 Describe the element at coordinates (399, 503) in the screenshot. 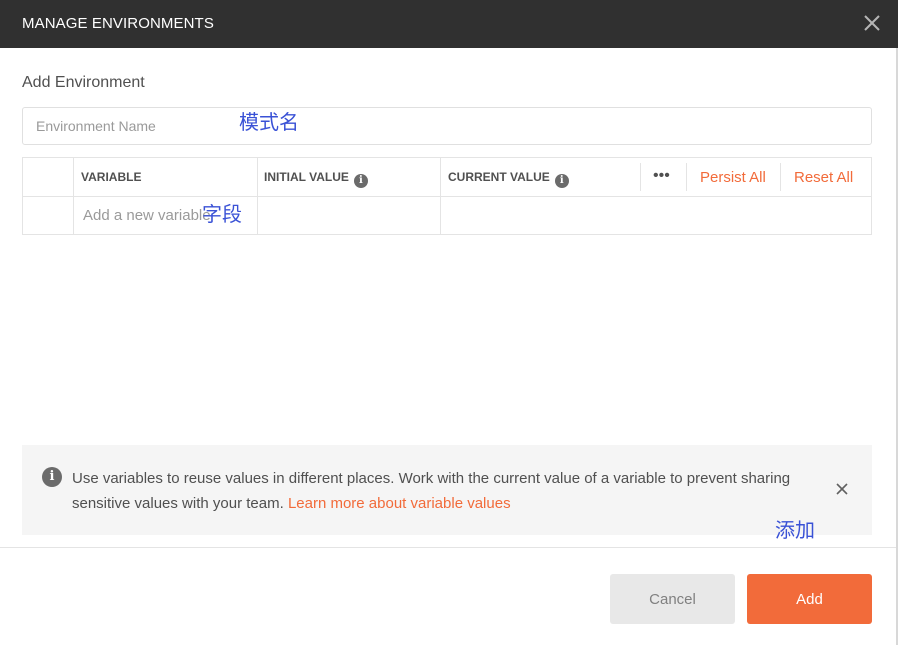

I see `learn-more-link: Learn more about variable values` at that location.